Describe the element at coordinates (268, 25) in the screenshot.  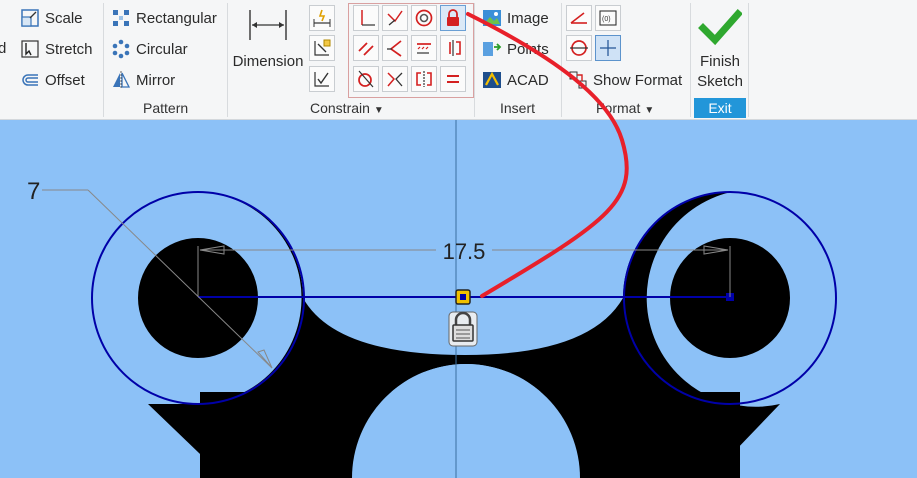
I see `dimension-icon` at that location.